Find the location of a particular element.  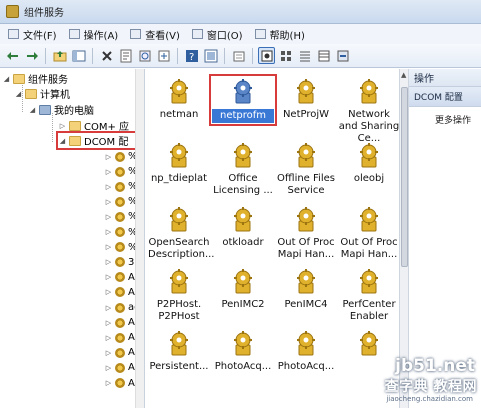

small-icons-view-button is located at coordinates (285, 55).